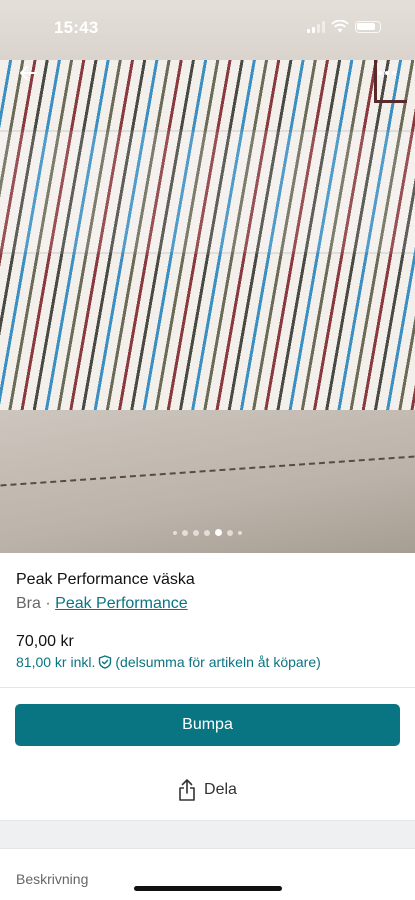  What do you see at coordinates (76, 27) in the screenshot?
I see `status-time: 15:43` at bounding box center [76, 27].